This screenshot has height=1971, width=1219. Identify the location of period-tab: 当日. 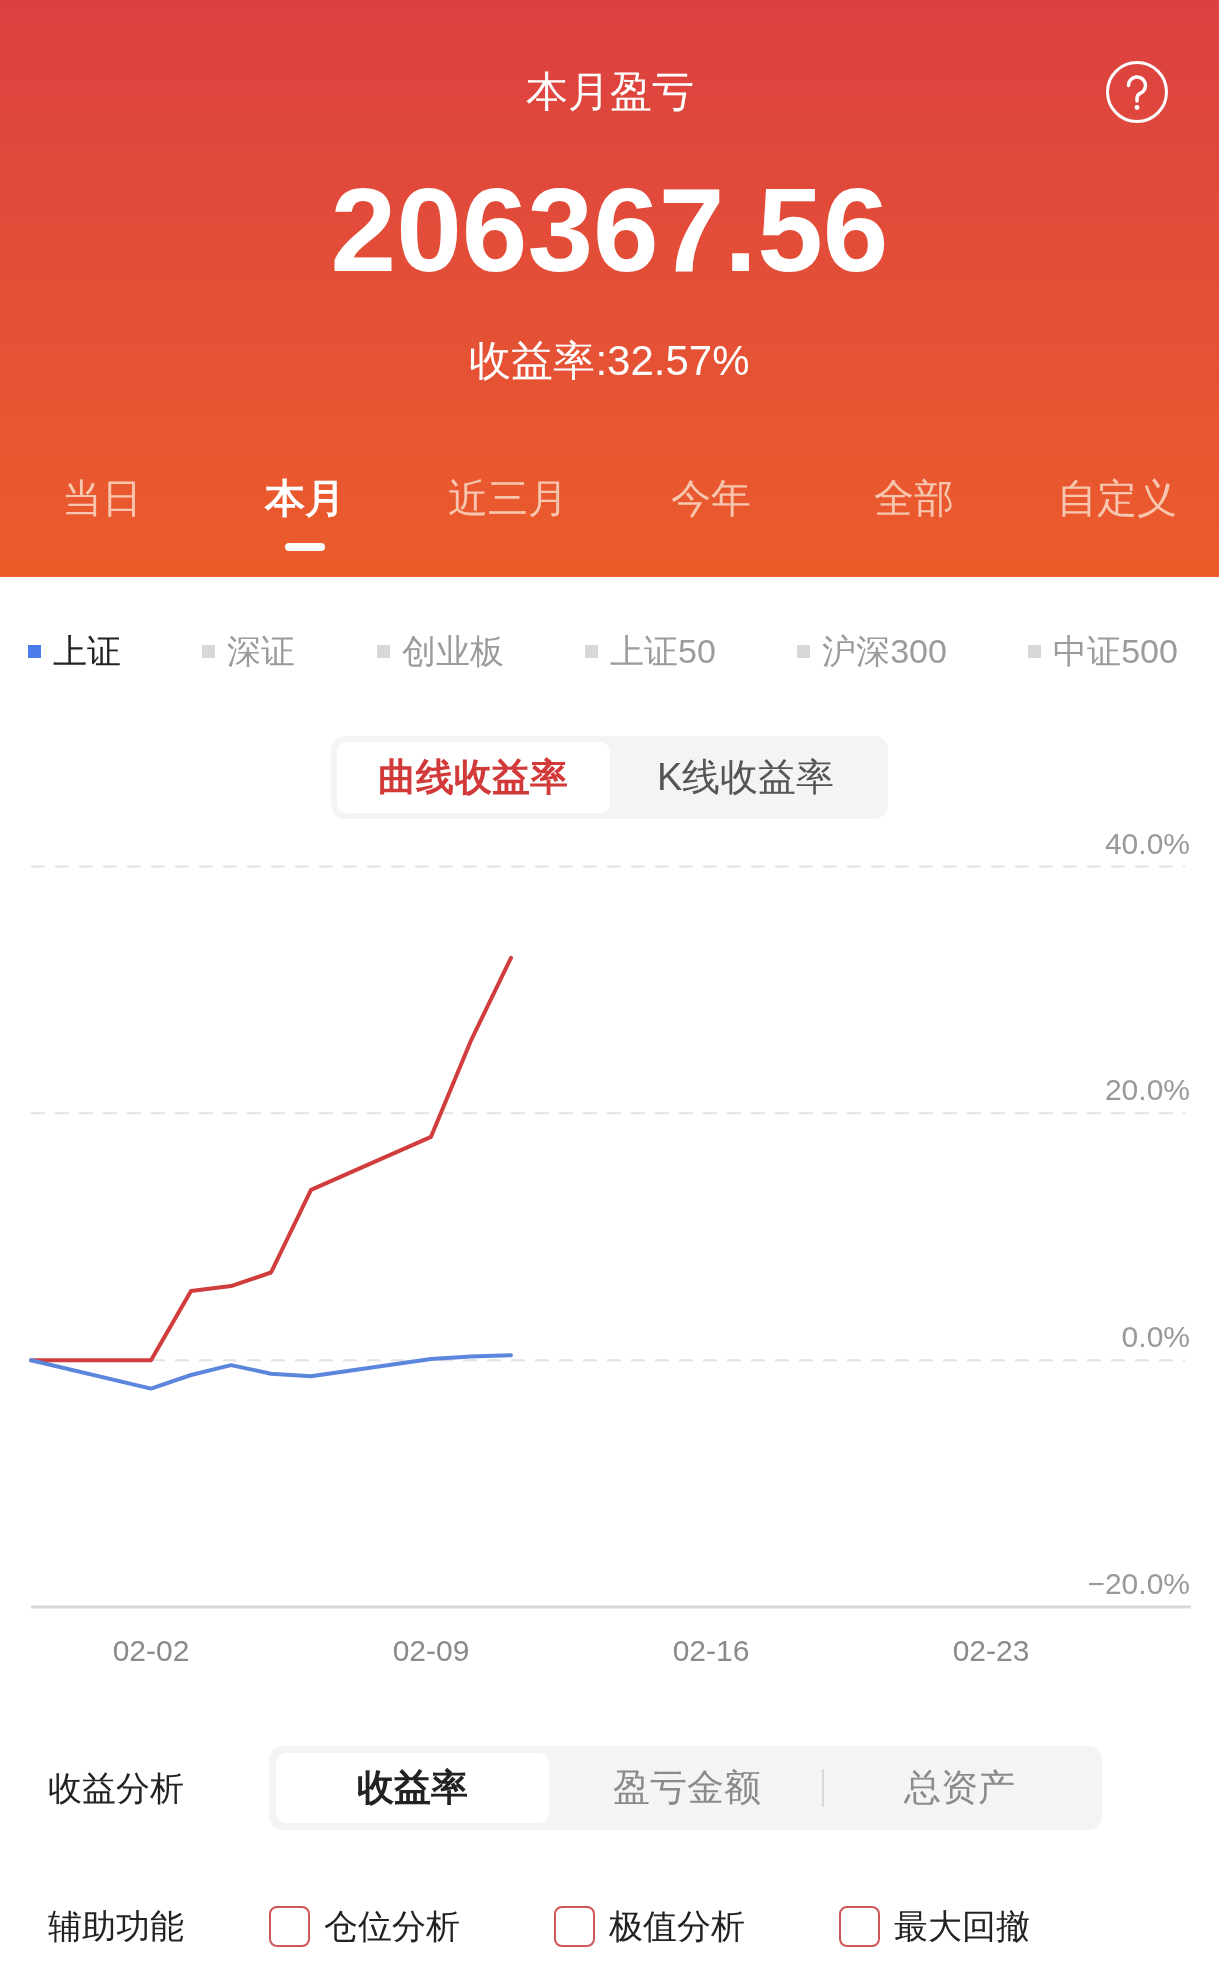
(101, 498).